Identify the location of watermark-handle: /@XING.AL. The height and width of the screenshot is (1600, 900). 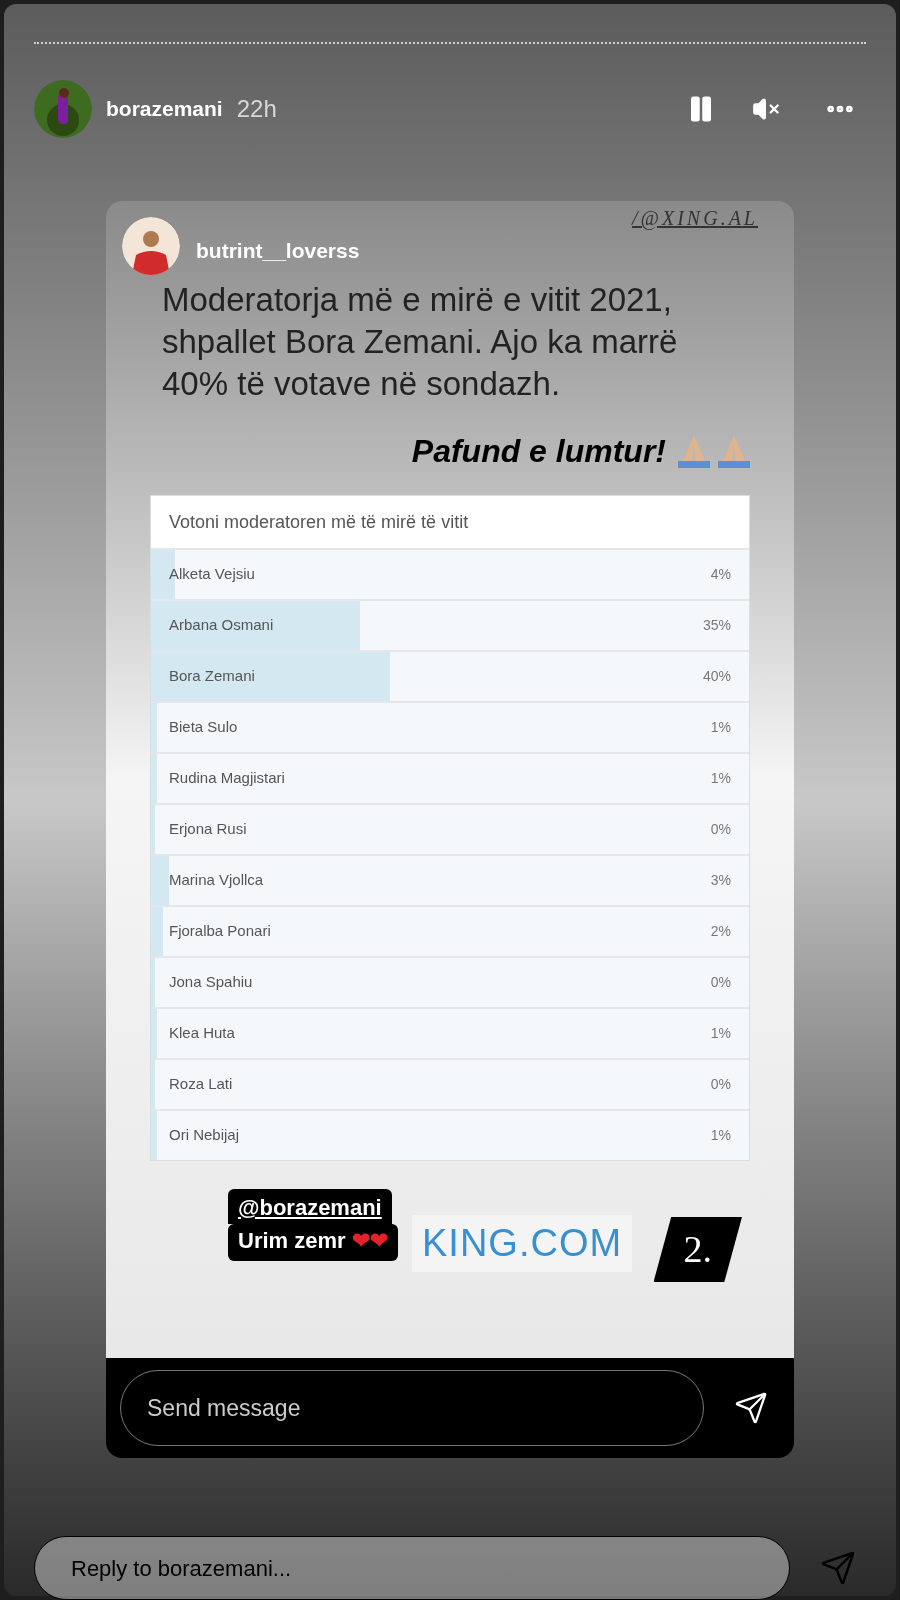
(695, 219).